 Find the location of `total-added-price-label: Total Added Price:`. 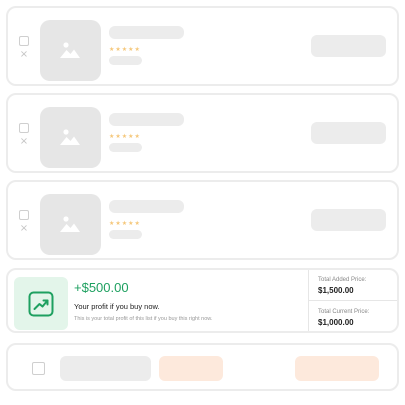

total-added-price-label: Total Added Price: is located at coordinates (342, 280).